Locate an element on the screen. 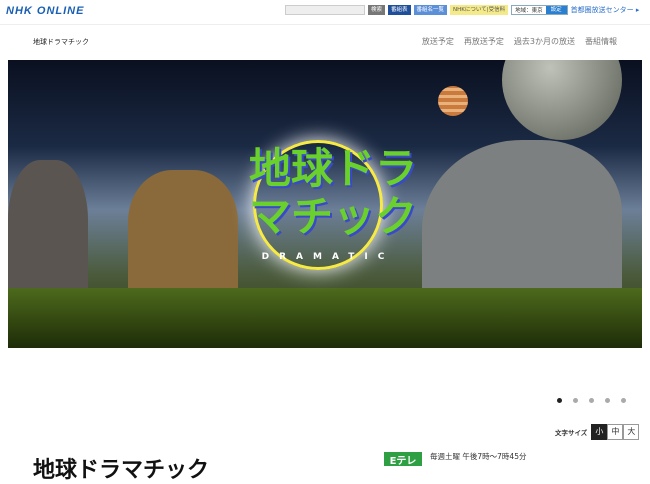 This screenshot has width=650, height=484. nav-past-broadcasts: 過去3か月の放送 is located at coordinates (544, 41).